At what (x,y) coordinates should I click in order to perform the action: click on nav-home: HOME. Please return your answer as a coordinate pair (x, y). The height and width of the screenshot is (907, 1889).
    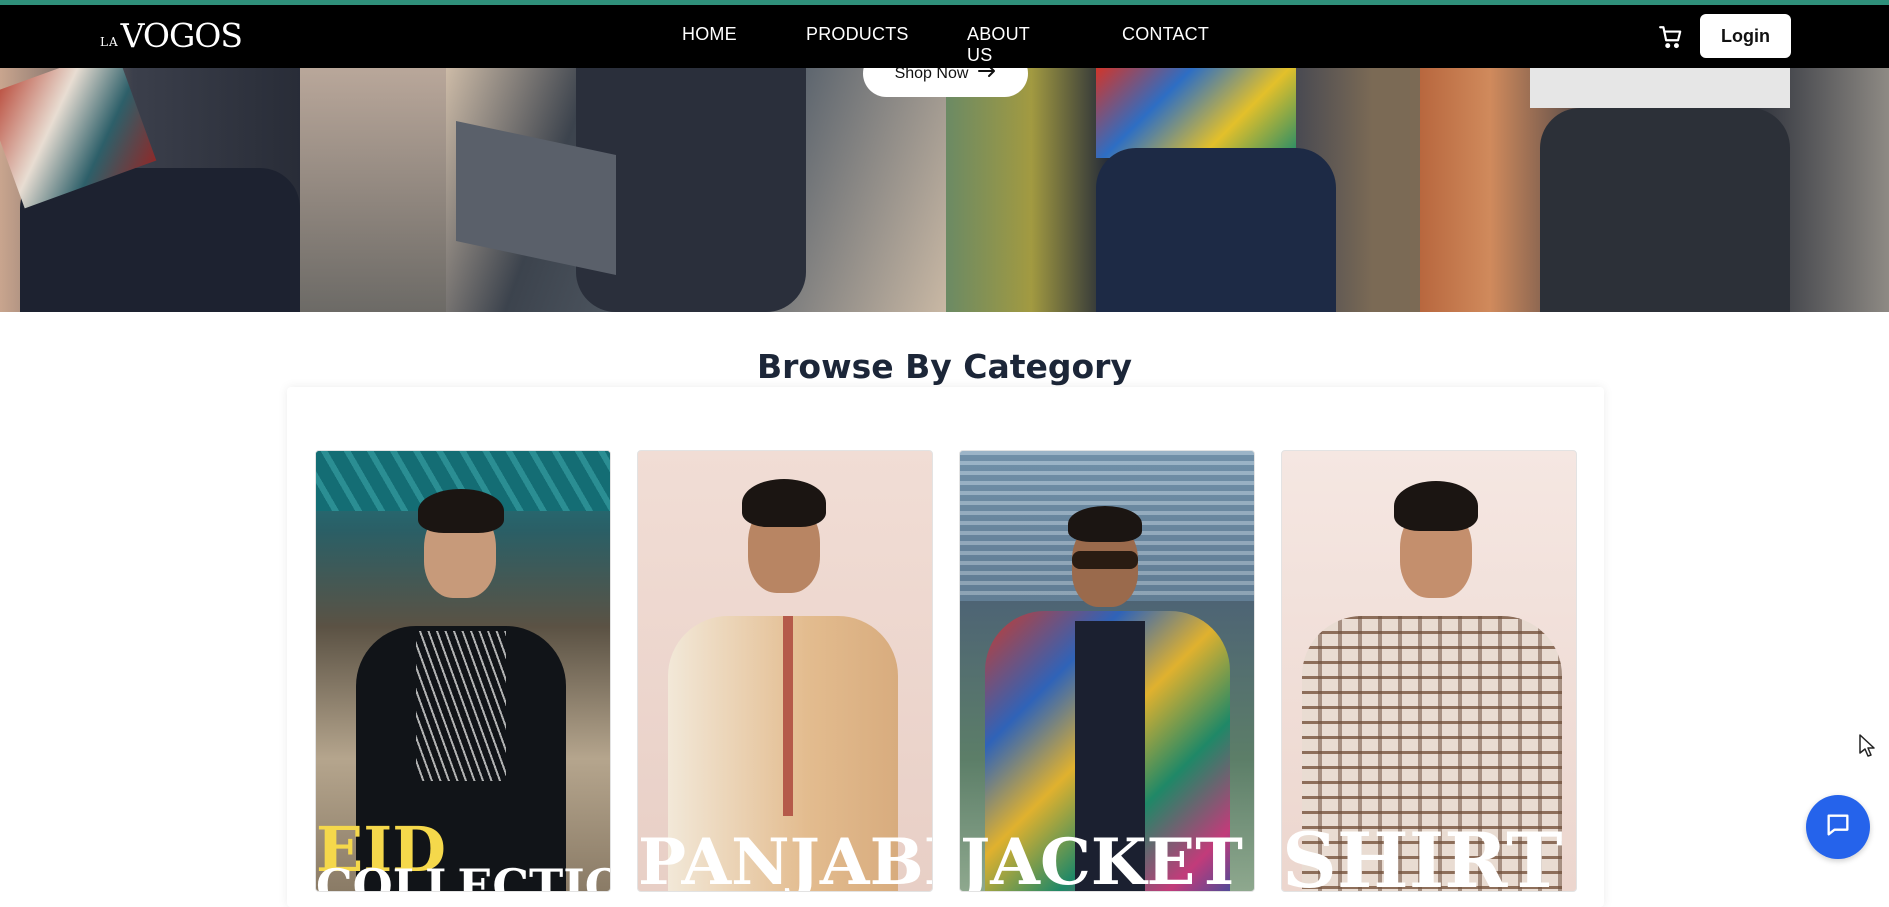
    Looking at the image, I should click on (709, 34).